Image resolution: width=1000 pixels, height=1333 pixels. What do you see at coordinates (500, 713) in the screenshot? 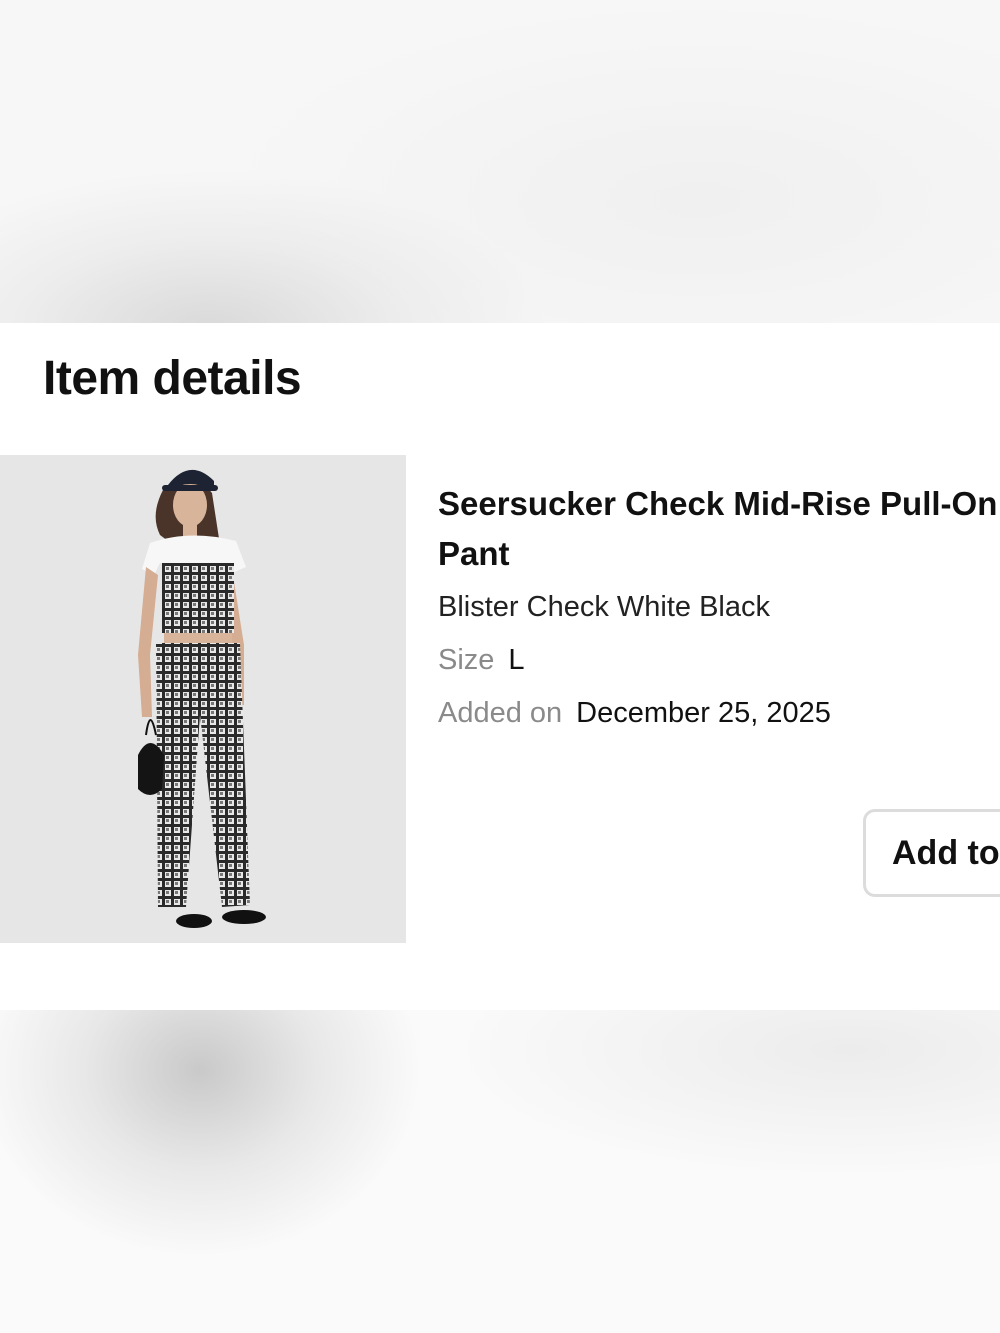
I see `added-on-label: Added on` at bounding box center [500, 713].